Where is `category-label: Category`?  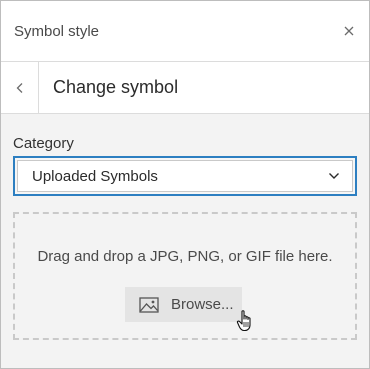 category-label: Category is located at coordinates (43, 143).